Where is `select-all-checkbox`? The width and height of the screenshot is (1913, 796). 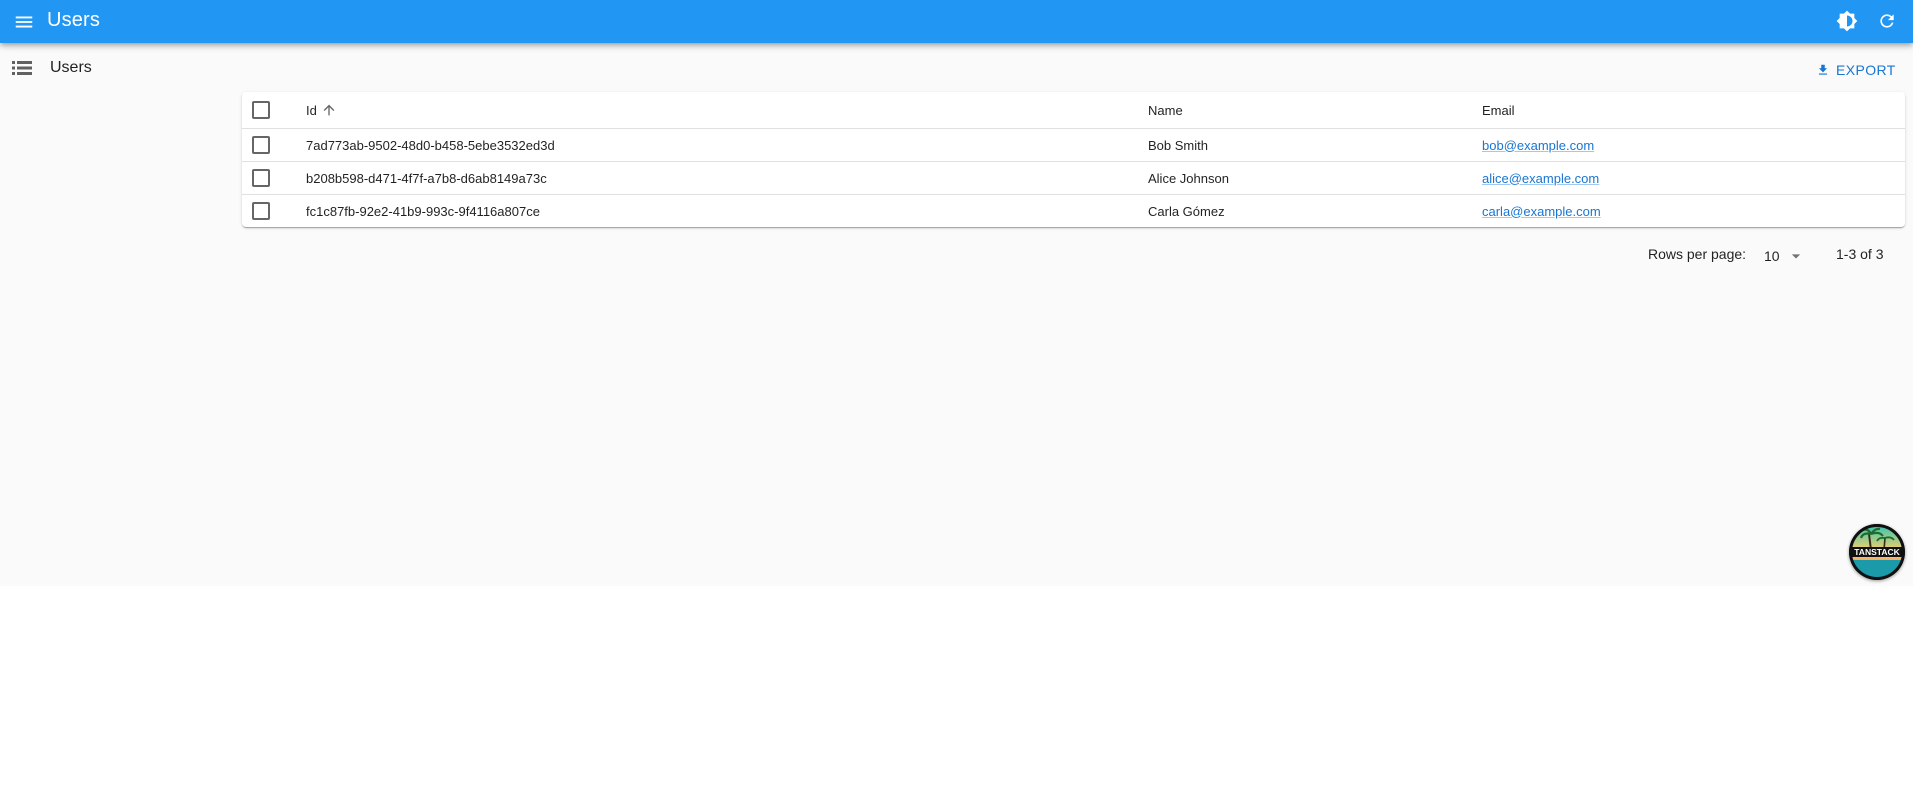 select-all-checkbox is located at coordinates (261, 110).